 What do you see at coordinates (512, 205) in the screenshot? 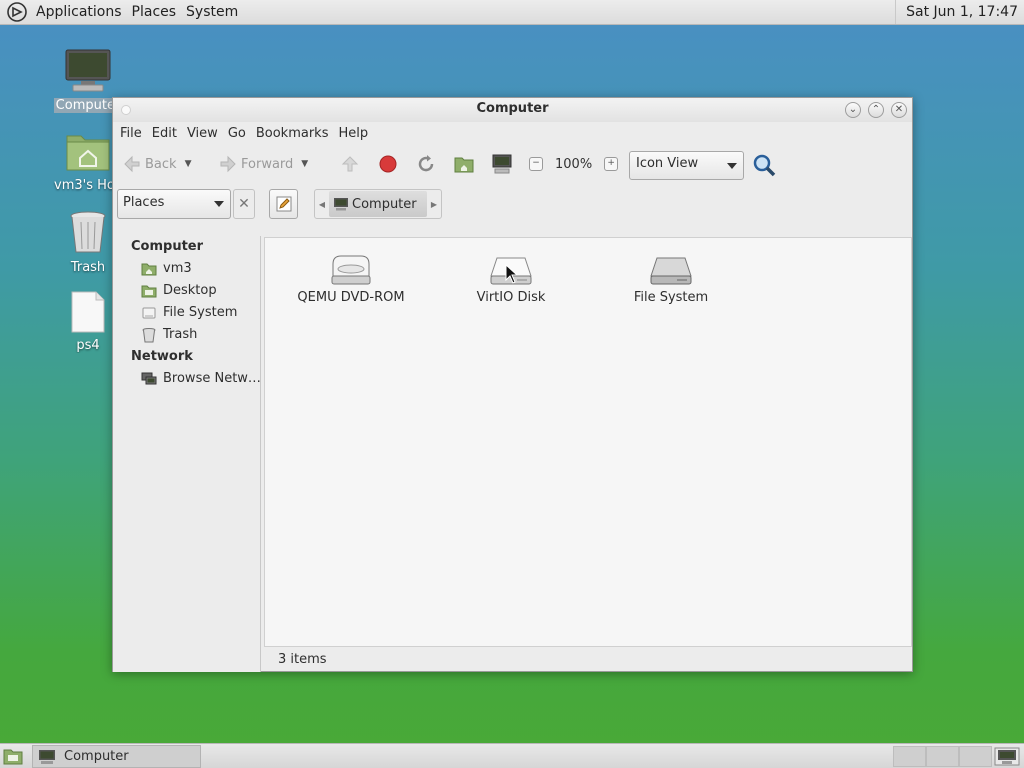
I see `location-bar: Places ✕ ◀ Computer ▶` at bounding box center [512, 205].